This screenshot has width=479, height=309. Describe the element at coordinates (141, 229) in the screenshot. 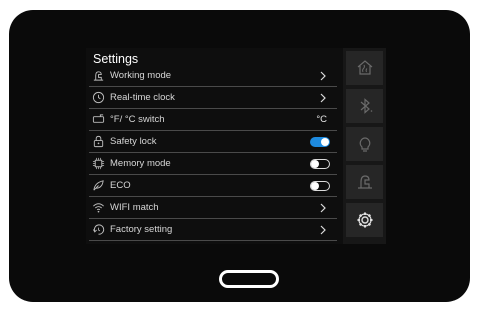

I see `row-label: Factory setting` at that location.